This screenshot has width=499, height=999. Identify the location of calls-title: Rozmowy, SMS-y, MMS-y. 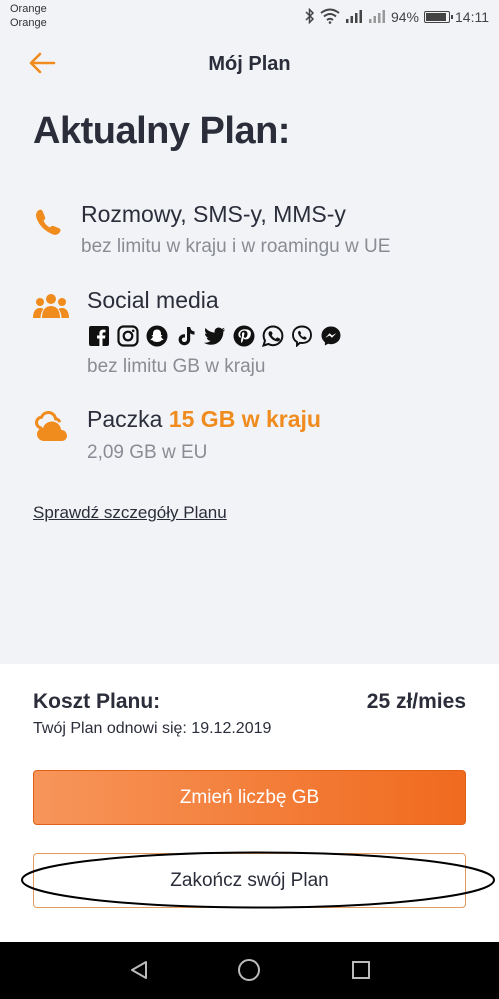
(213, 214).